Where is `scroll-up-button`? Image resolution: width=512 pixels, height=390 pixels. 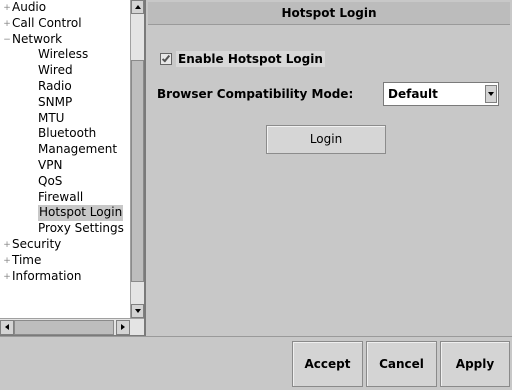
scroll-up-button is located at coordinates (137, 7).